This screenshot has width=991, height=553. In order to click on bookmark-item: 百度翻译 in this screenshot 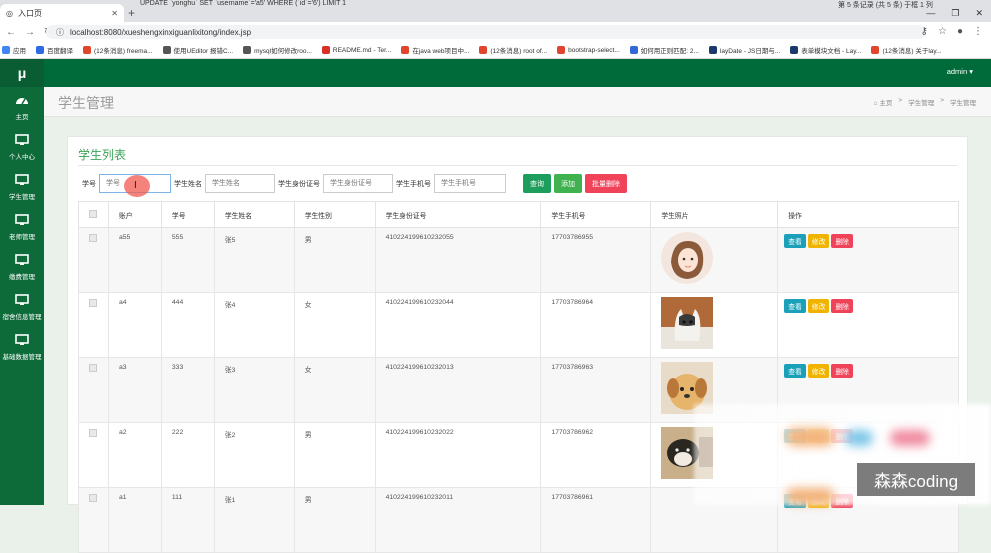, I will do `click(54, 50)`.